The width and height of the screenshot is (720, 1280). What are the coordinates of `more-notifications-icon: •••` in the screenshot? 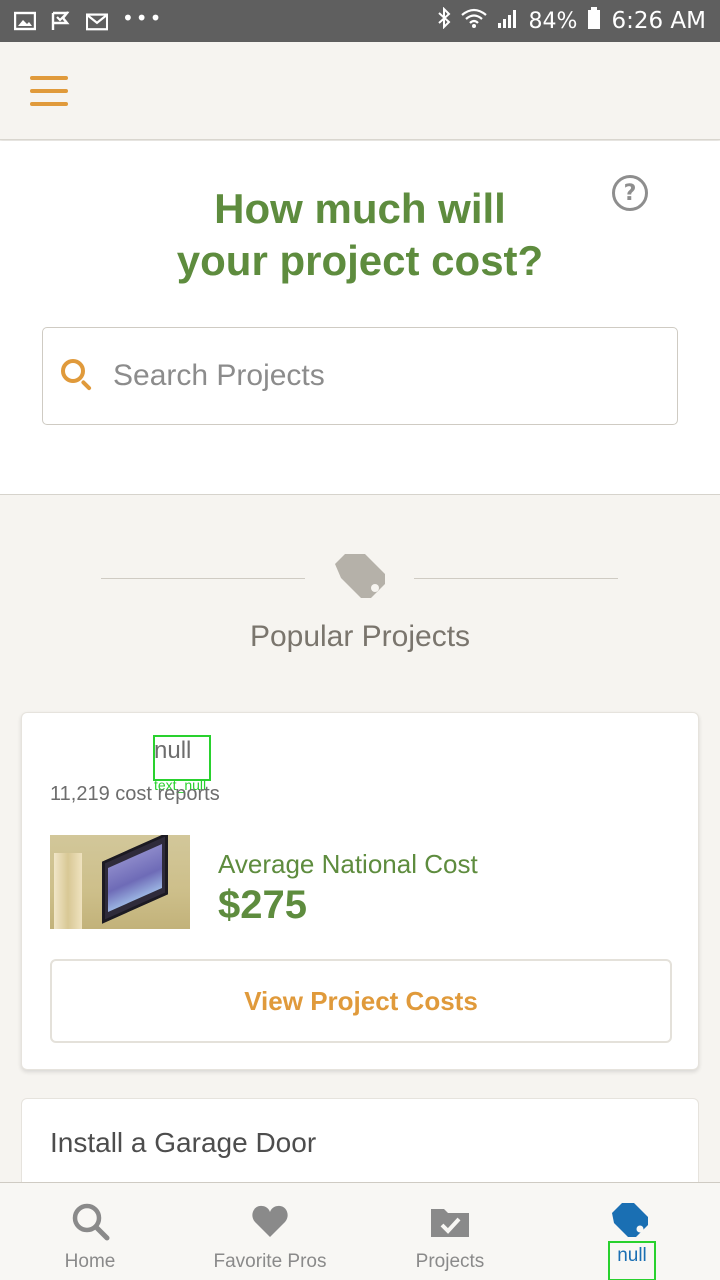 It's located at (143, 18).